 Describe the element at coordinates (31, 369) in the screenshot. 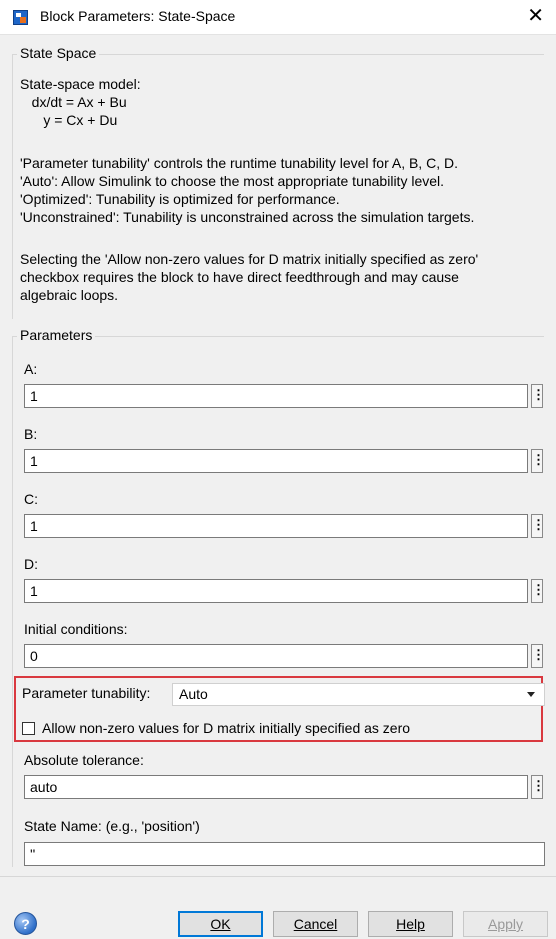

I see `a-label: A:` at that location.